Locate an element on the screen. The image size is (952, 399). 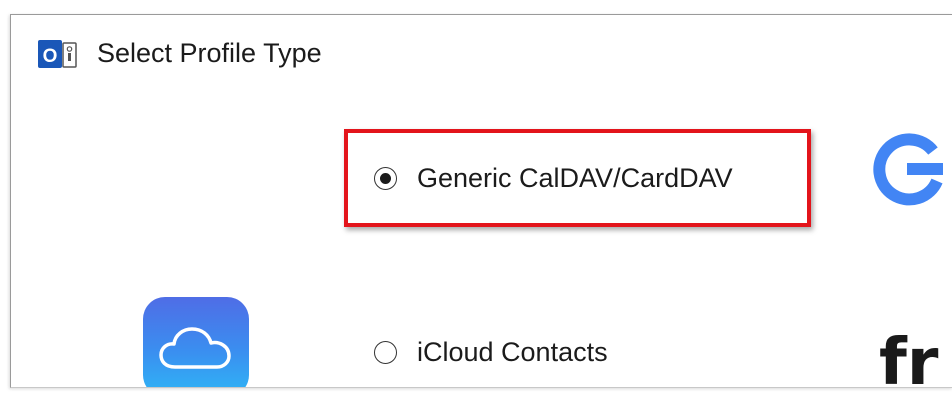
fr-logo: fr is located at coordinates (908, 359).